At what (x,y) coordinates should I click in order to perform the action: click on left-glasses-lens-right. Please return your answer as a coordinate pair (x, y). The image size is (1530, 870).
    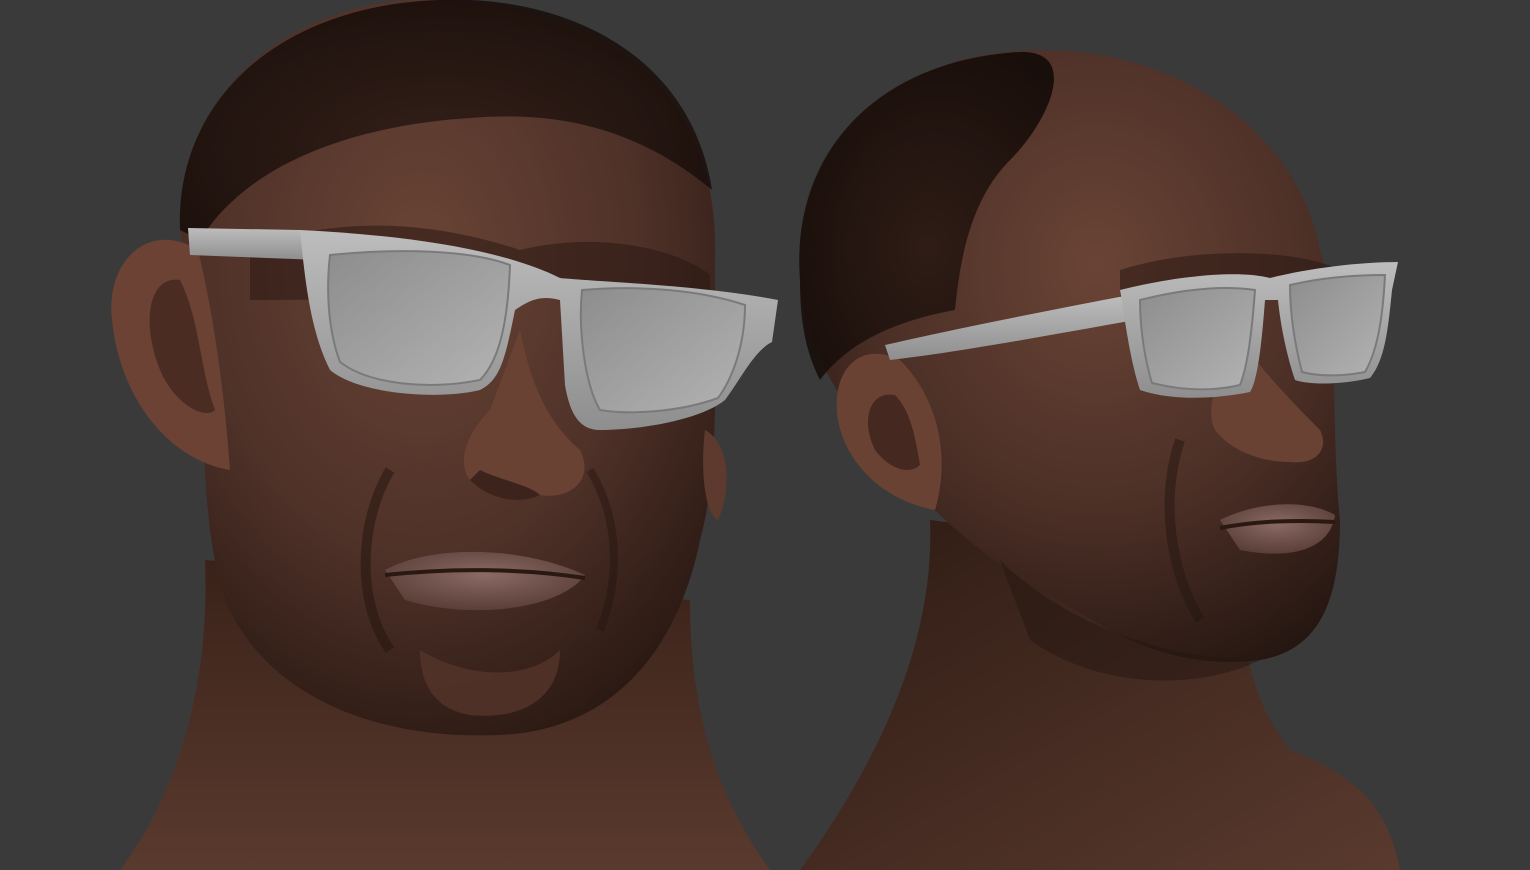
    Looking at the image, I should click on (663, 350).